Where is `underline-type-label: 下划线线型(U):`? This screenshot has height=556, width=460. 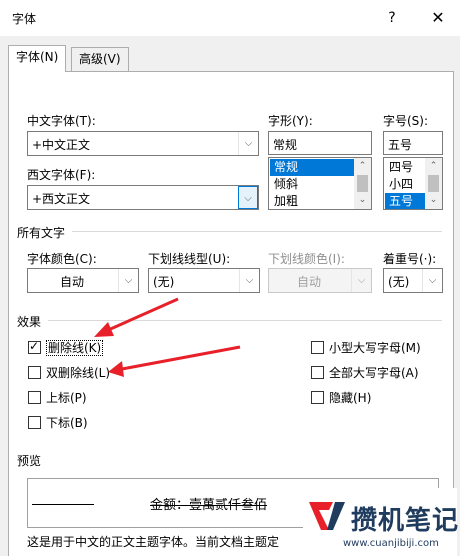
underline-type-label: 下划线线型(U): is located at coordinates (189, 259).